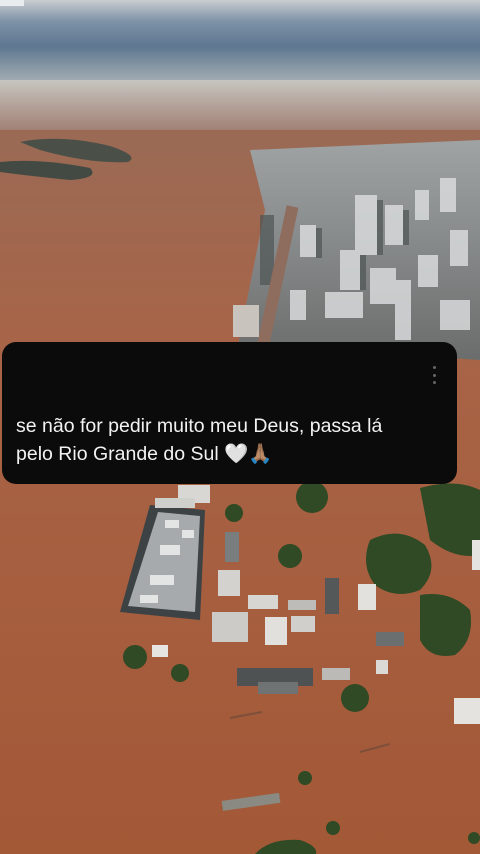 Image resolution: width=480 pixels, height=854 pixels. Describe the element at coordinates (434, 375) in the screenshot. I see `more-vertical-icon` at that location.